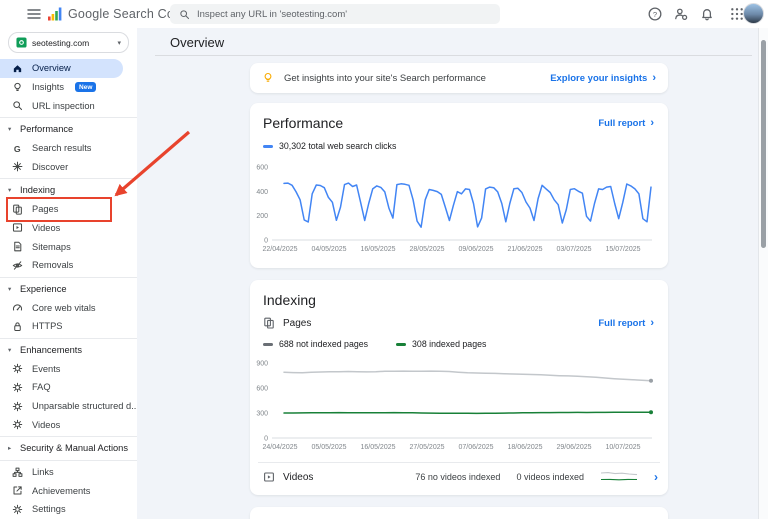  What do you see at coordinates (401, 344) in the screenshot?
I see `indexed-legend-dash` at bounding box center [401, 344].